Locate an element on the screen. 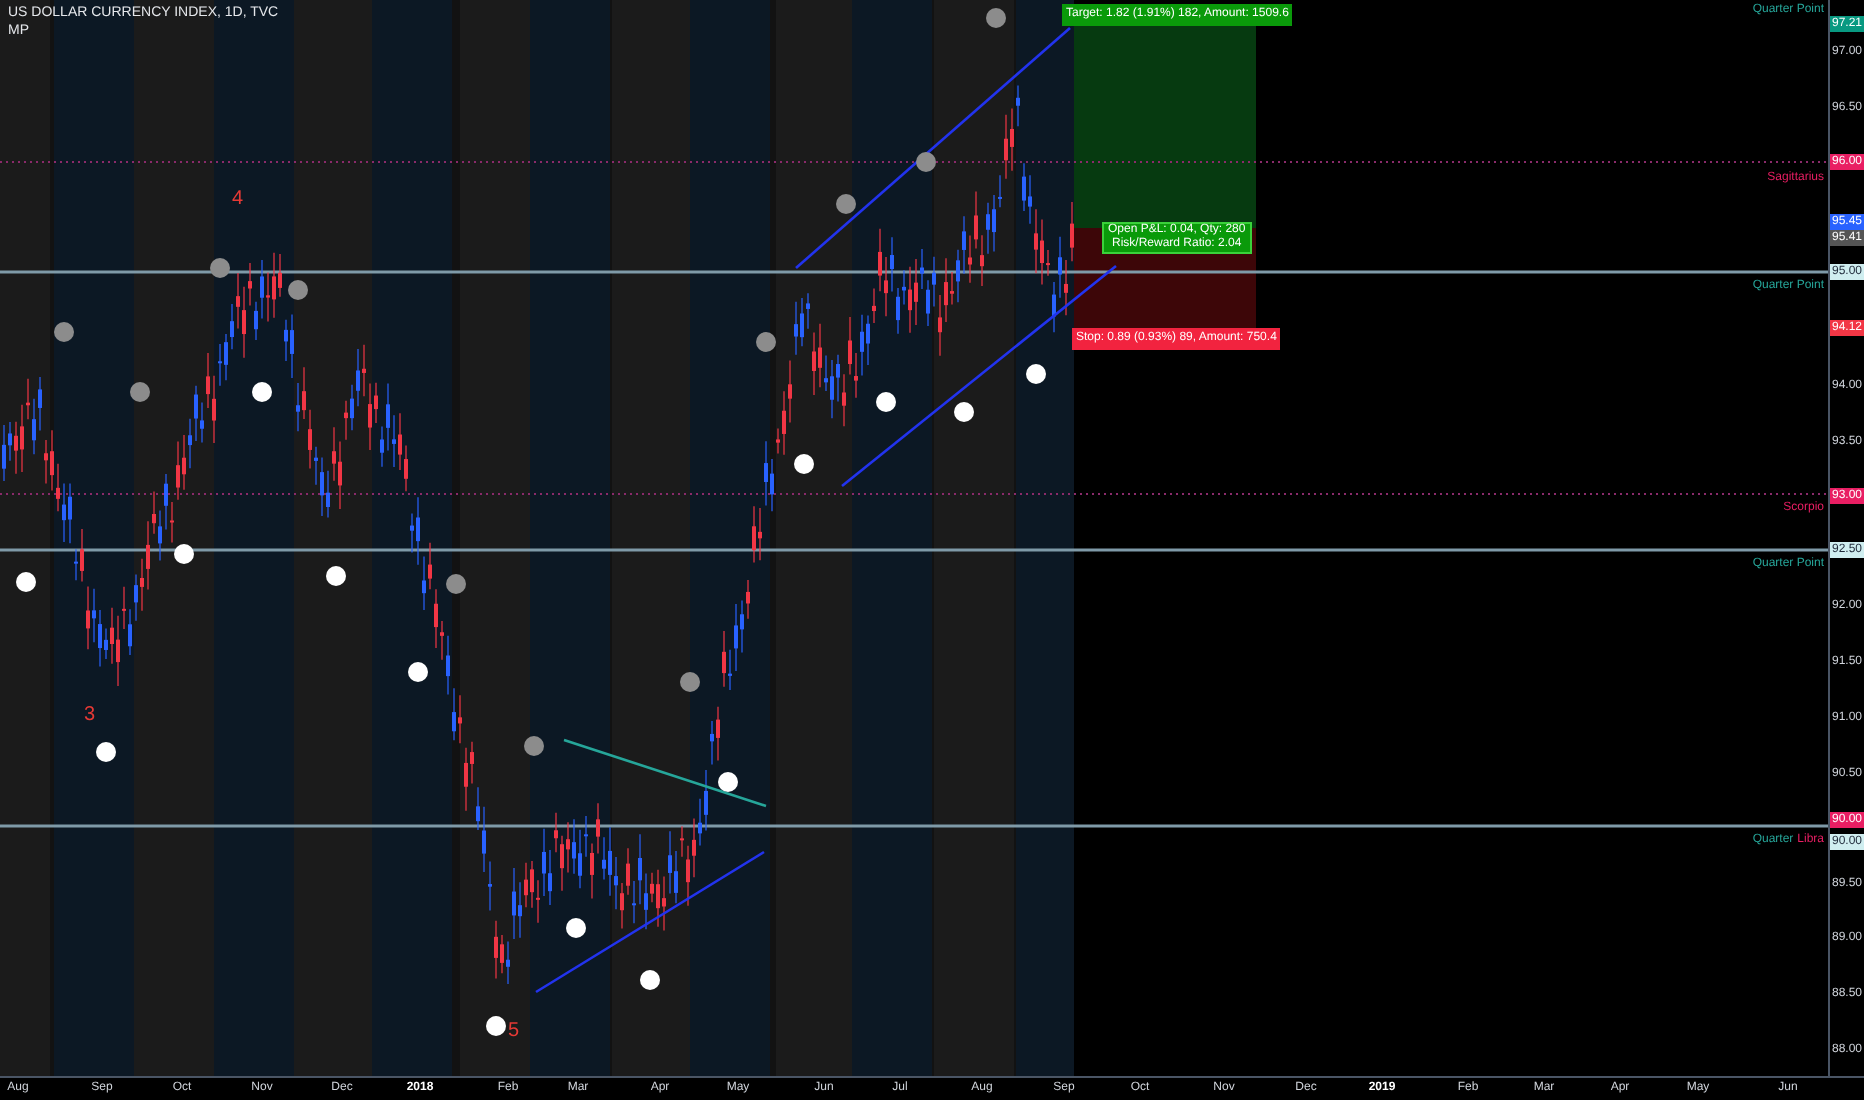 The height and width of the screenshot is (1100, 1864). wave-label: 3 is located at coordinates (90, 716).